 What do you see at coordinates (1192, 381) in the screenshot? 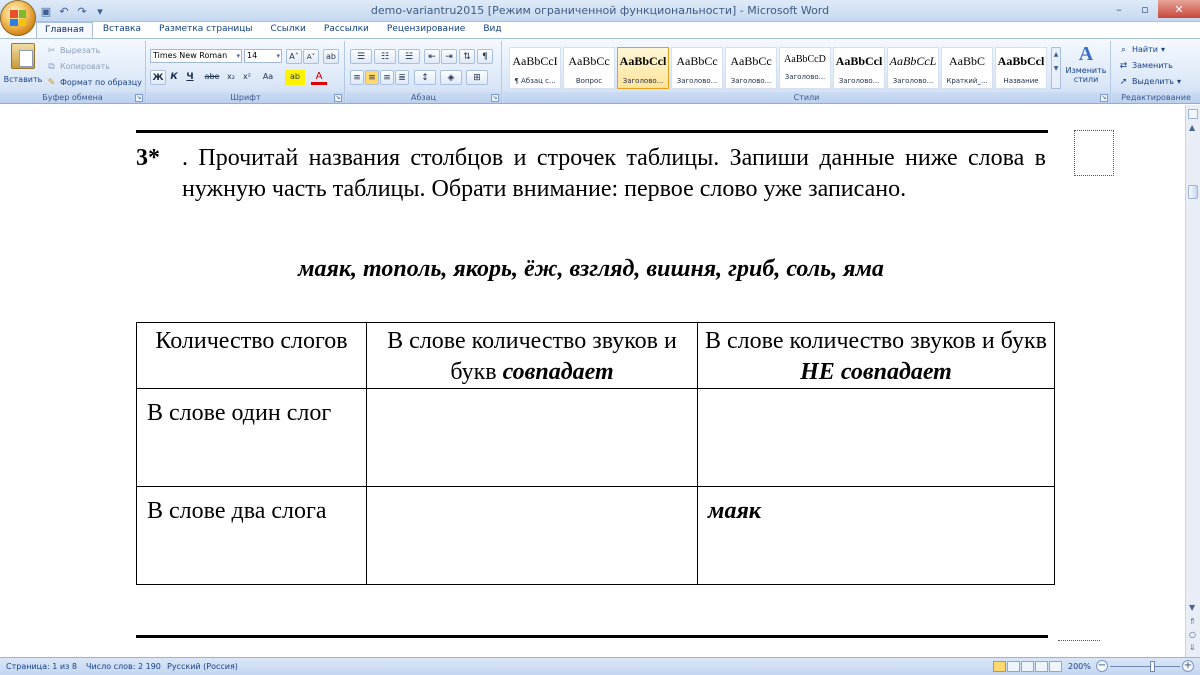
I see `vertical-scrollbar: ▲ ▼ ⇑ ○ ⇓` at bounding box center [1192, 381].